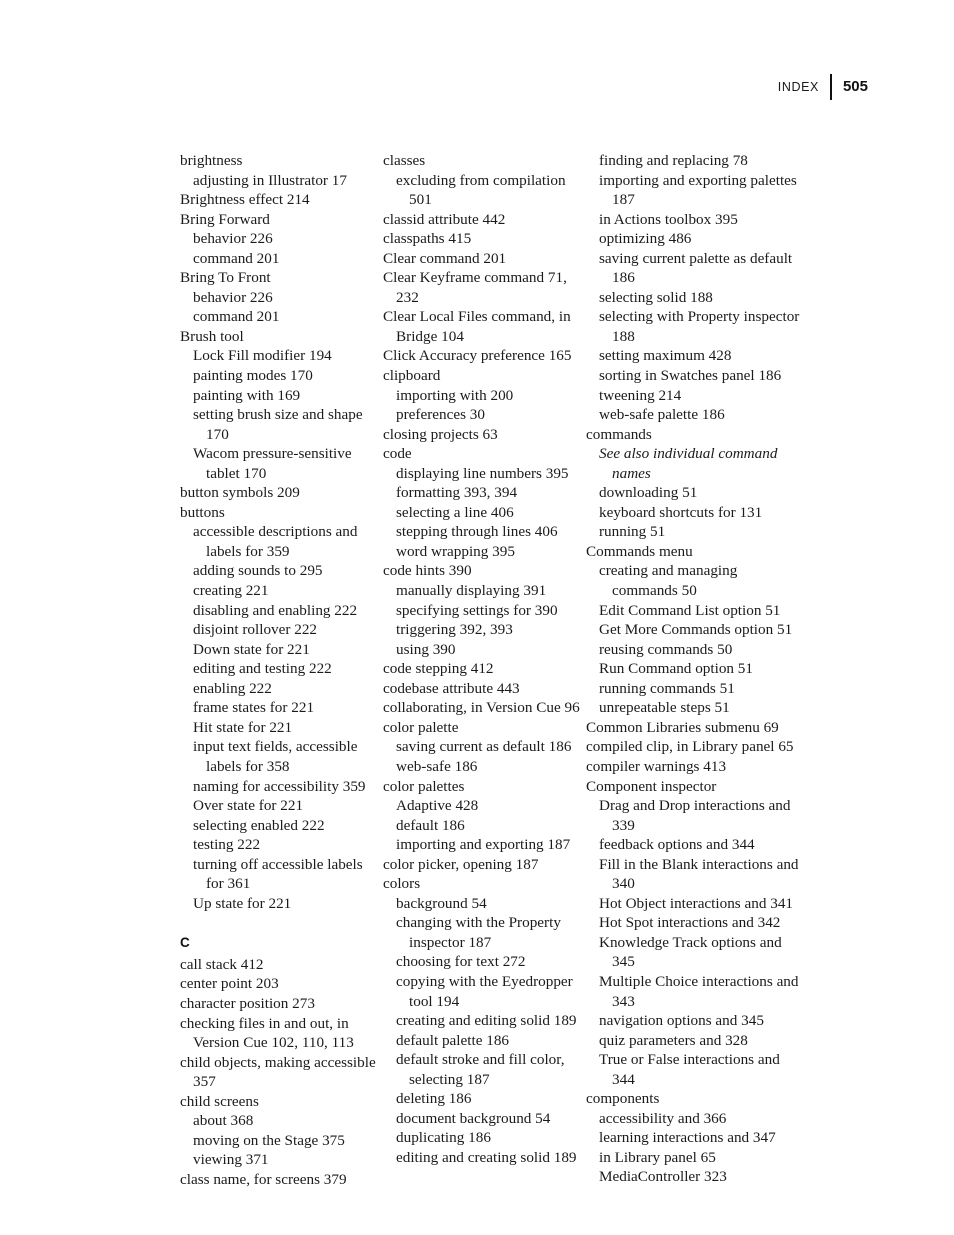 This screenshot has height=1235, width=954. I want to click on index-entry: clipboard, so click(412, 376).